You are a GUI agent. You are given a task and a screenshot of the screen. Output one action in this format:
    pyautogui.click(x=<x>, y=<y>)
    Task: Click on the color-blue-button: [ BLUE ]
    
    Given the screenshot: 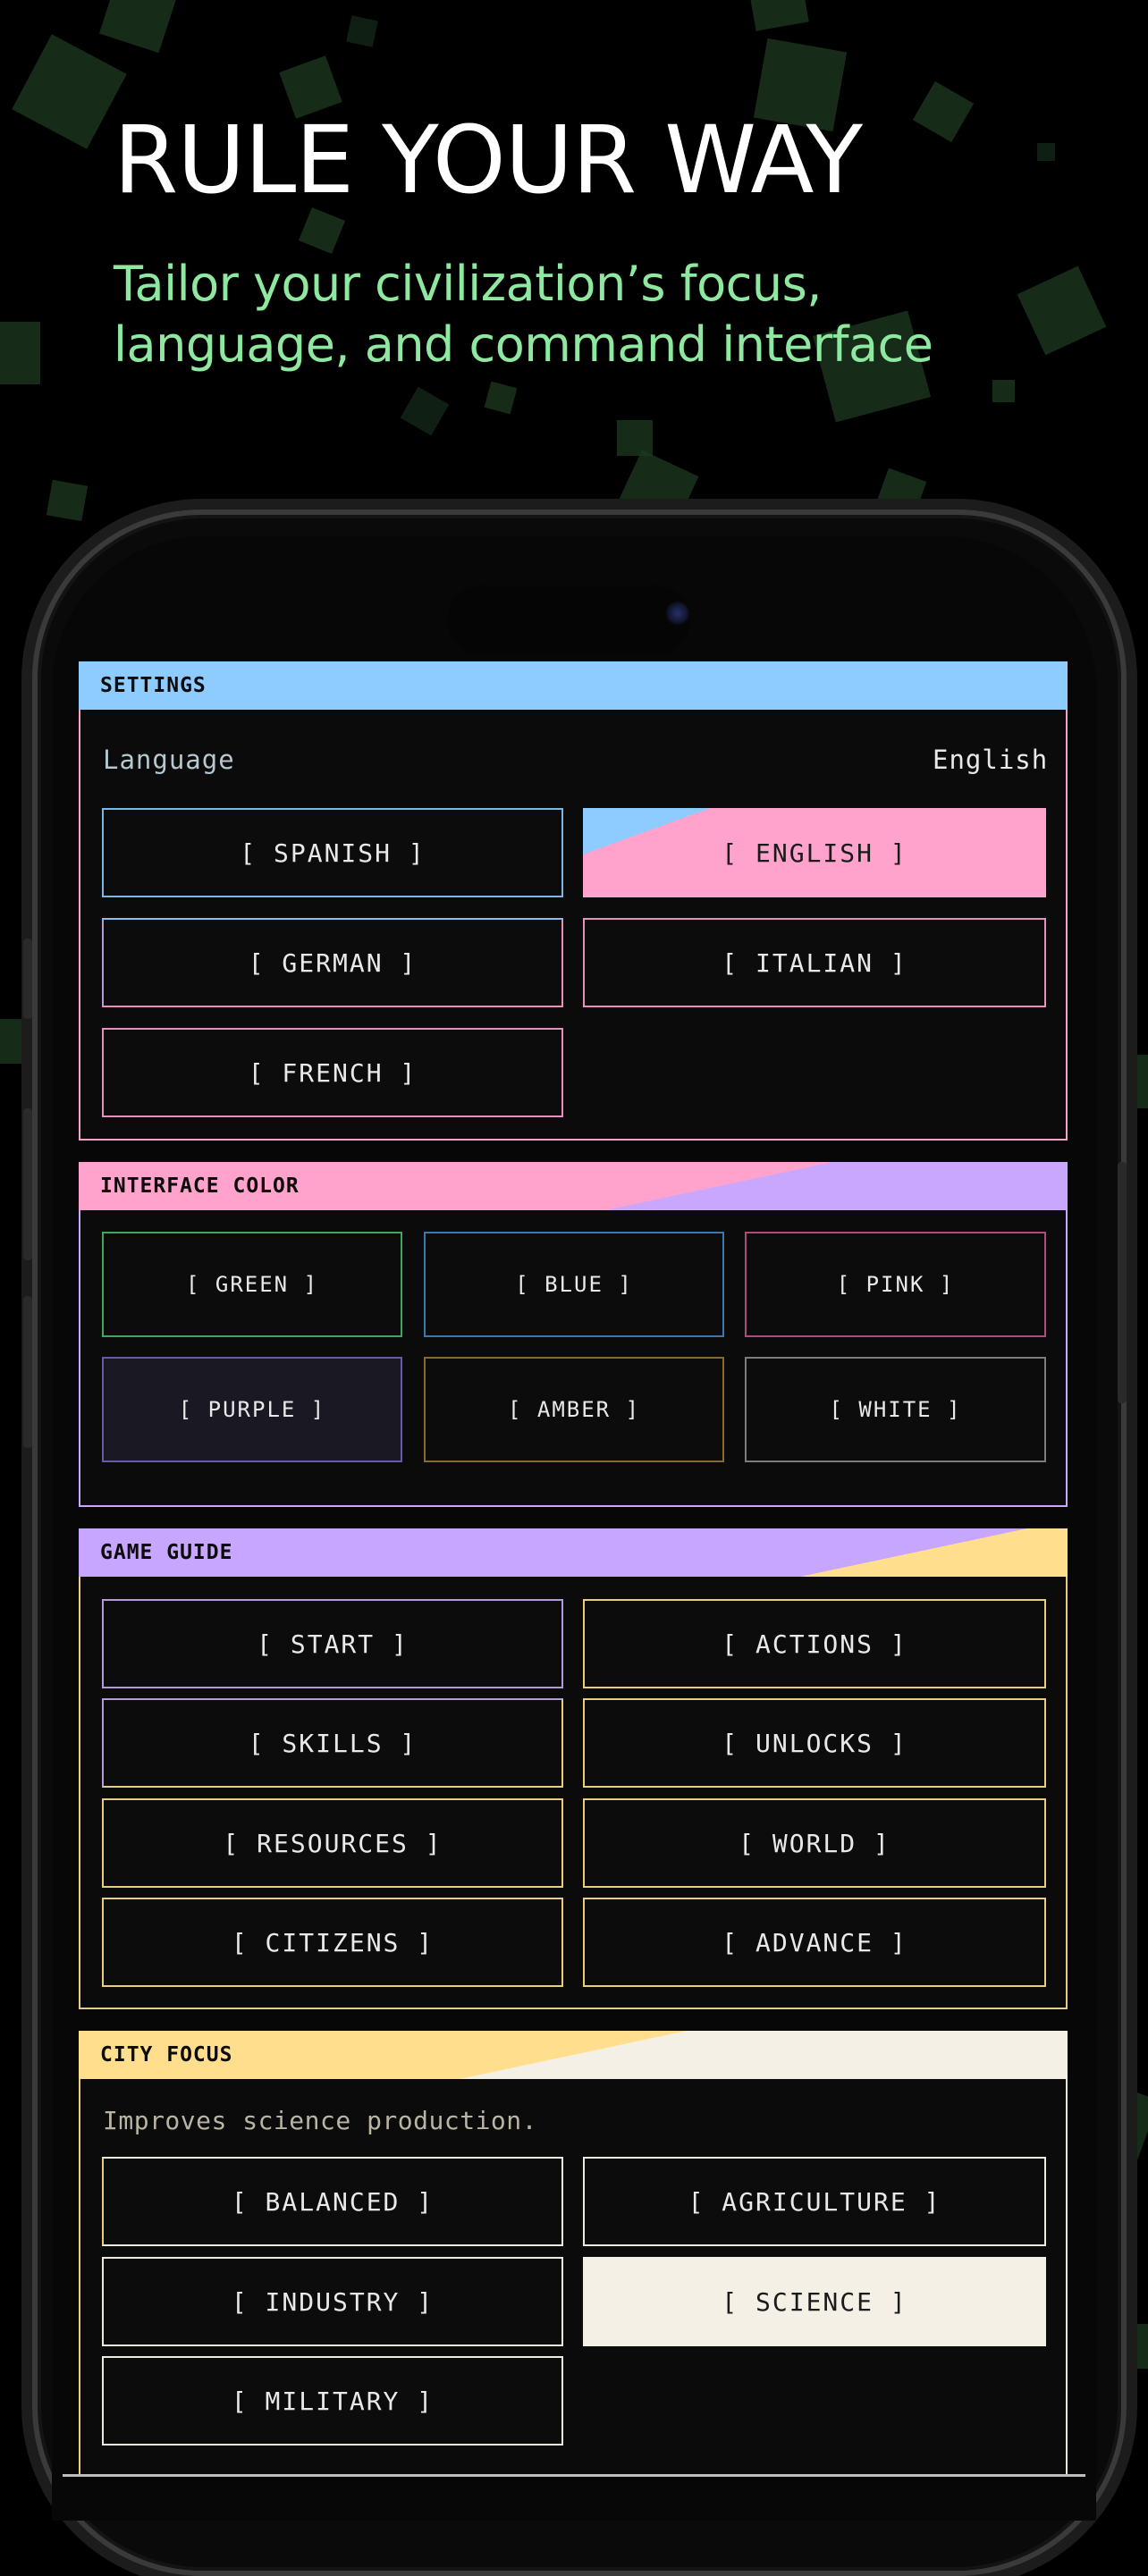 What is the action you would take?
    pyautogui.click(x=574, y=1285)
    